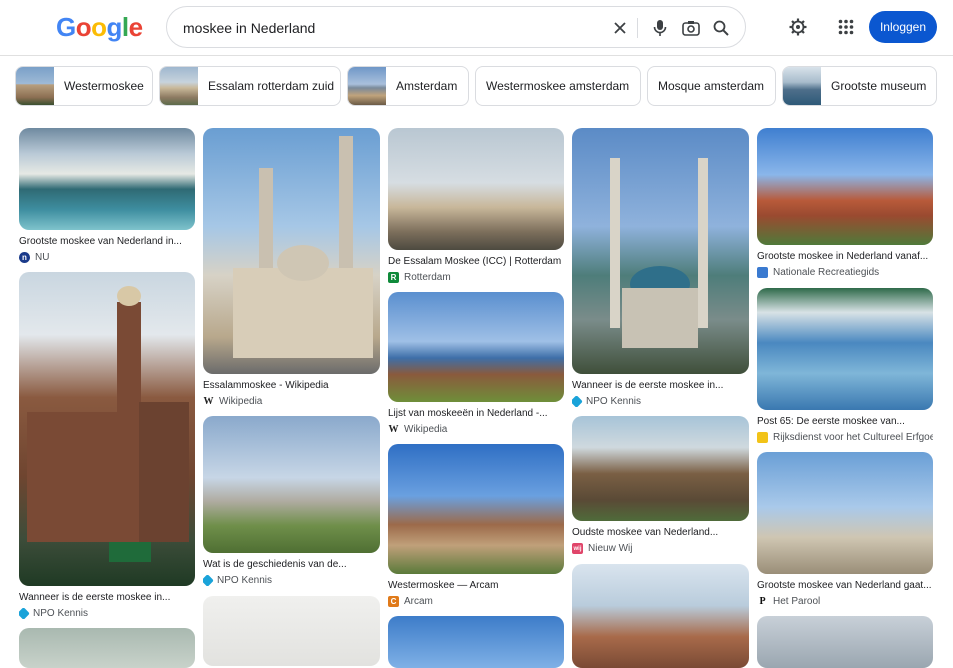  What do you see at coordinates (107, 257) in the screenshot?
I see `result-source: n NU` at bounding box center [107, 257].